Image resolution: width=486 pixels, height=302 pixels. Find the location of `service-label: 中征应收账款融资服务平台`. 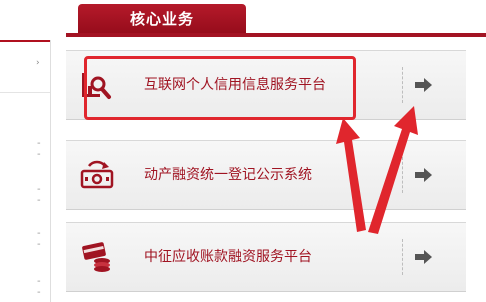

service-label: 中征应收账款融资服务平台 is located at coordinates (228, 257).